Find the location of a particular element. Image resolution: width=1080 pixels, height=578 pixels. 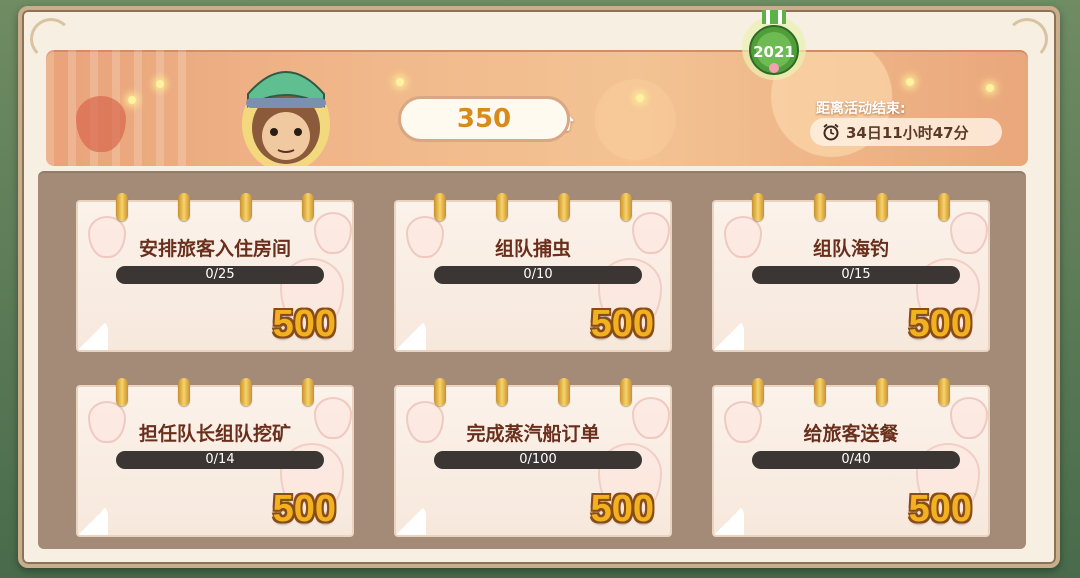

timer-value: 34日11小时47分 is located at coordinates (907, 132).